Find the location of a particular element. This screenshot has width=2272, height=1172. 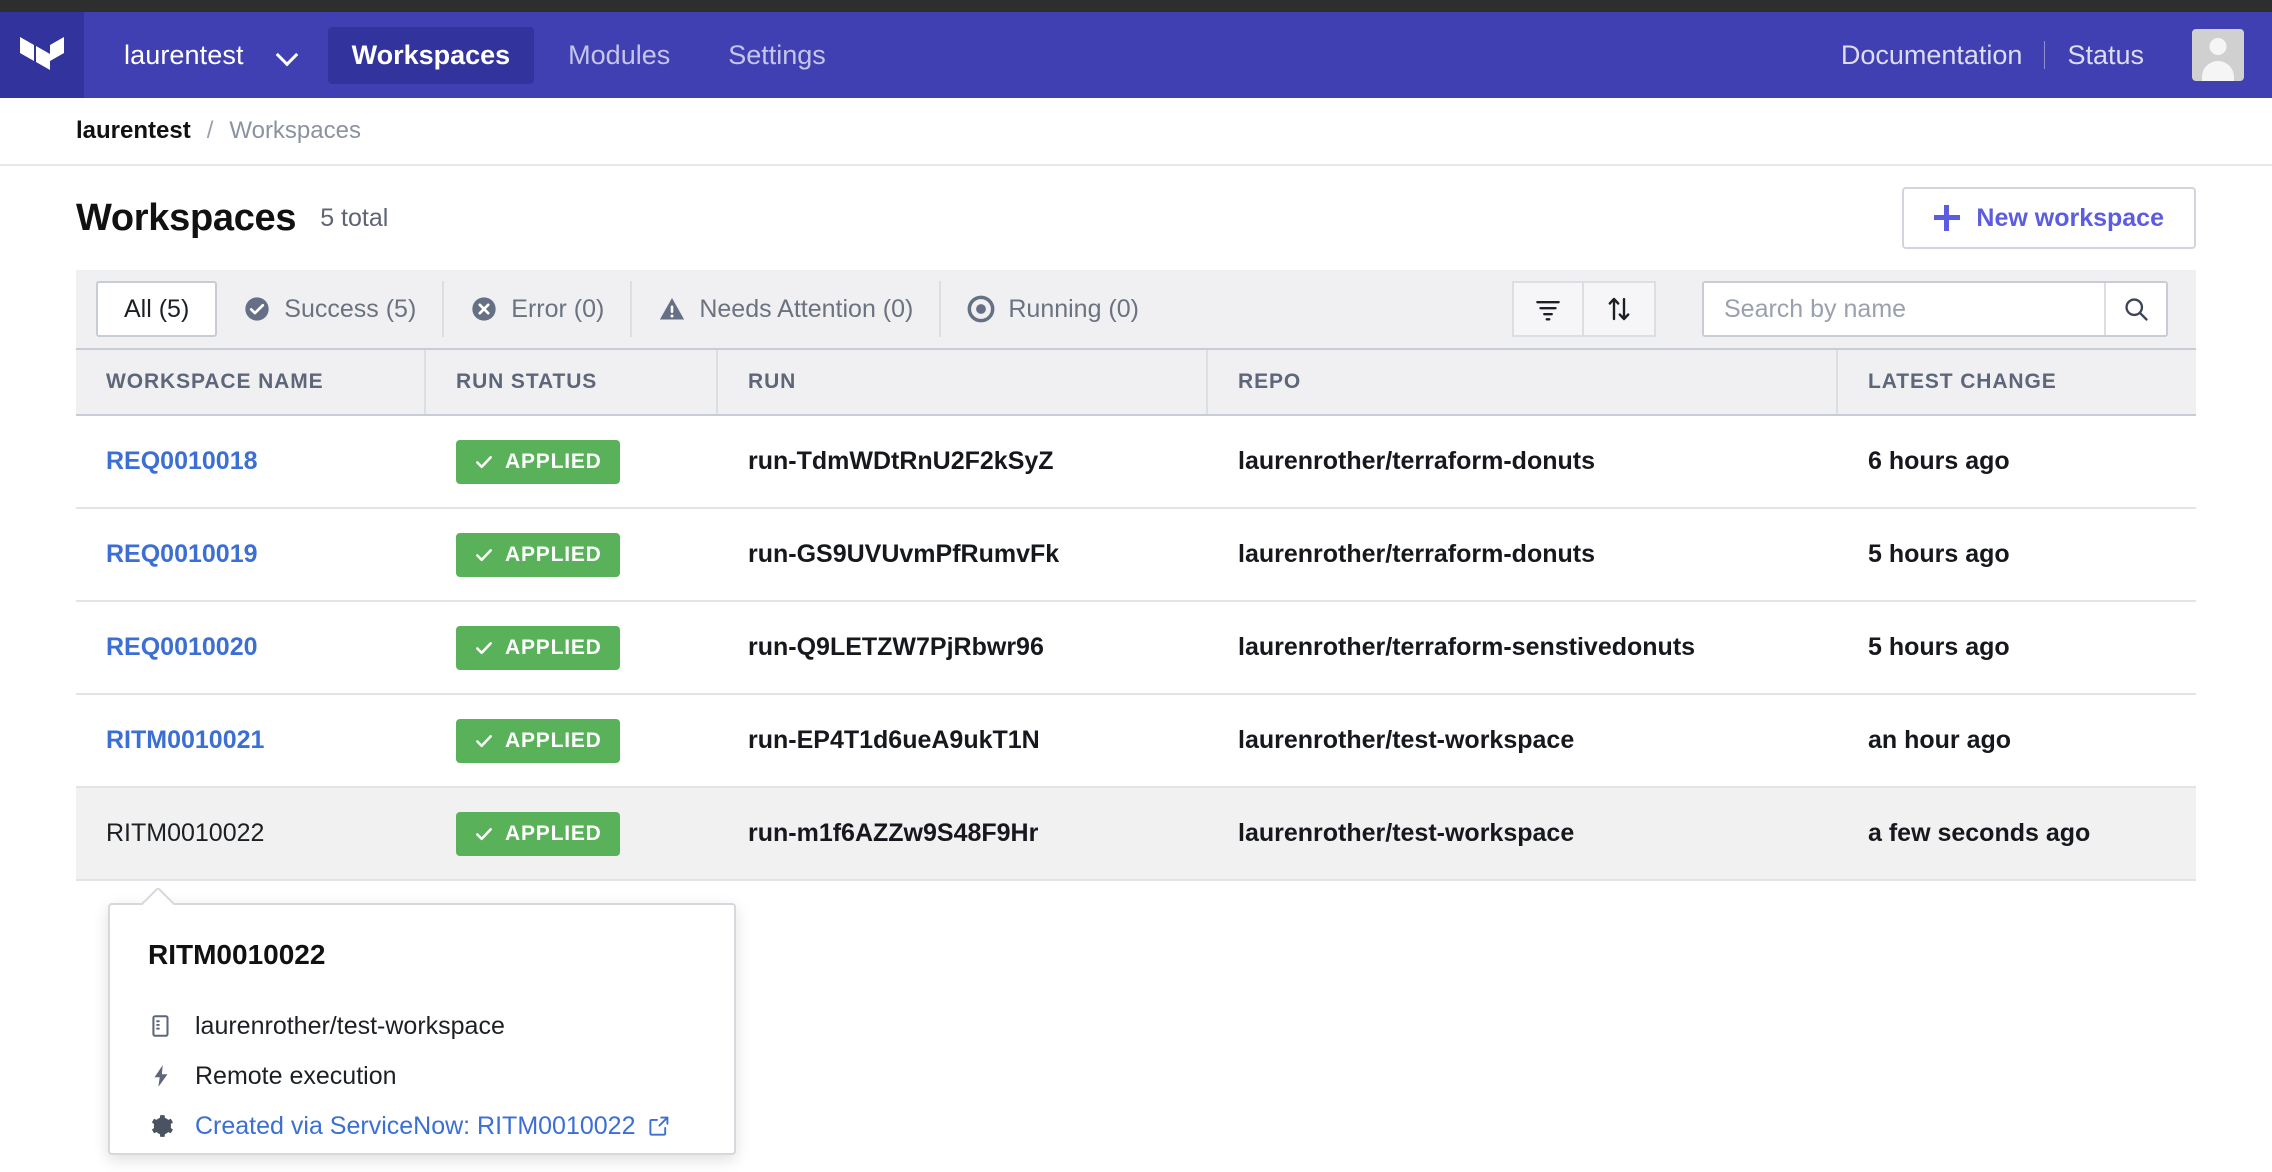

breadcrumb: laurentest / Workspaces is located at coordinates (1136, 132).